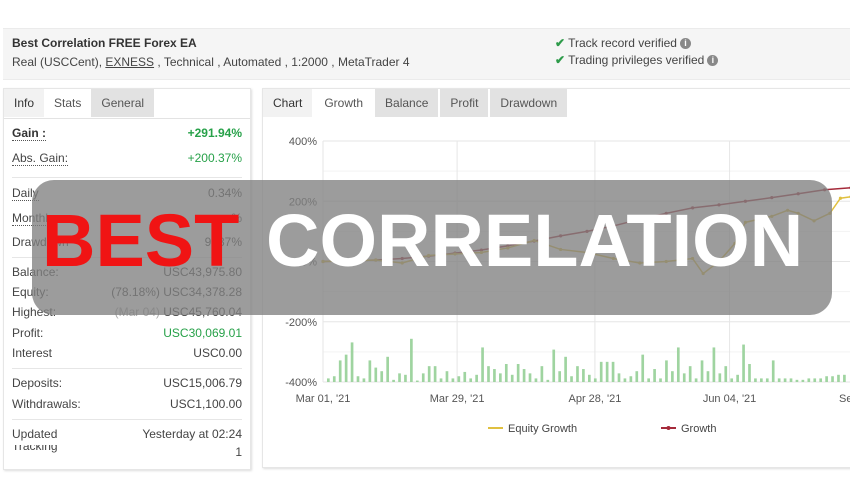  Describe the element at coordinates (127, 133) in the screenshot. I see `stat-gain: Gain : +291.94%` at that location.